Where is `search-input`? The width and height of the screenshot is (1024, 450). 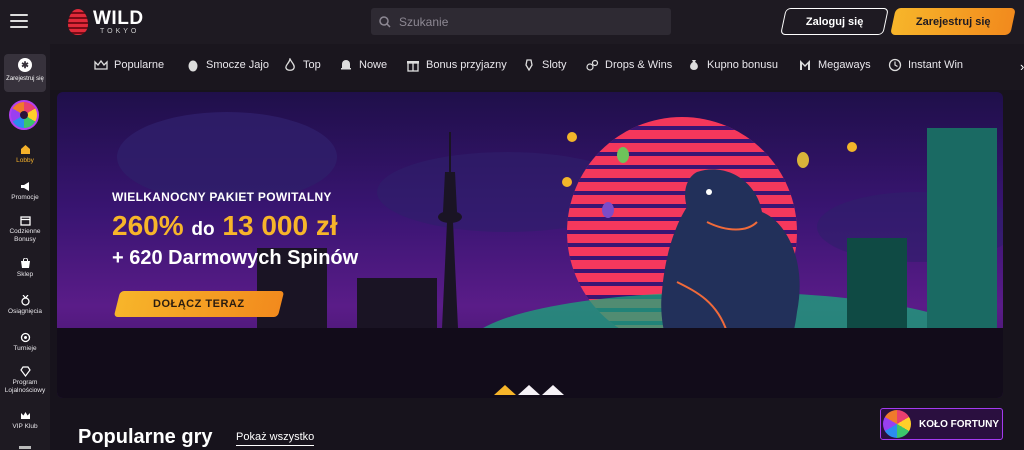 search-input is located at coordinates (529, 21).